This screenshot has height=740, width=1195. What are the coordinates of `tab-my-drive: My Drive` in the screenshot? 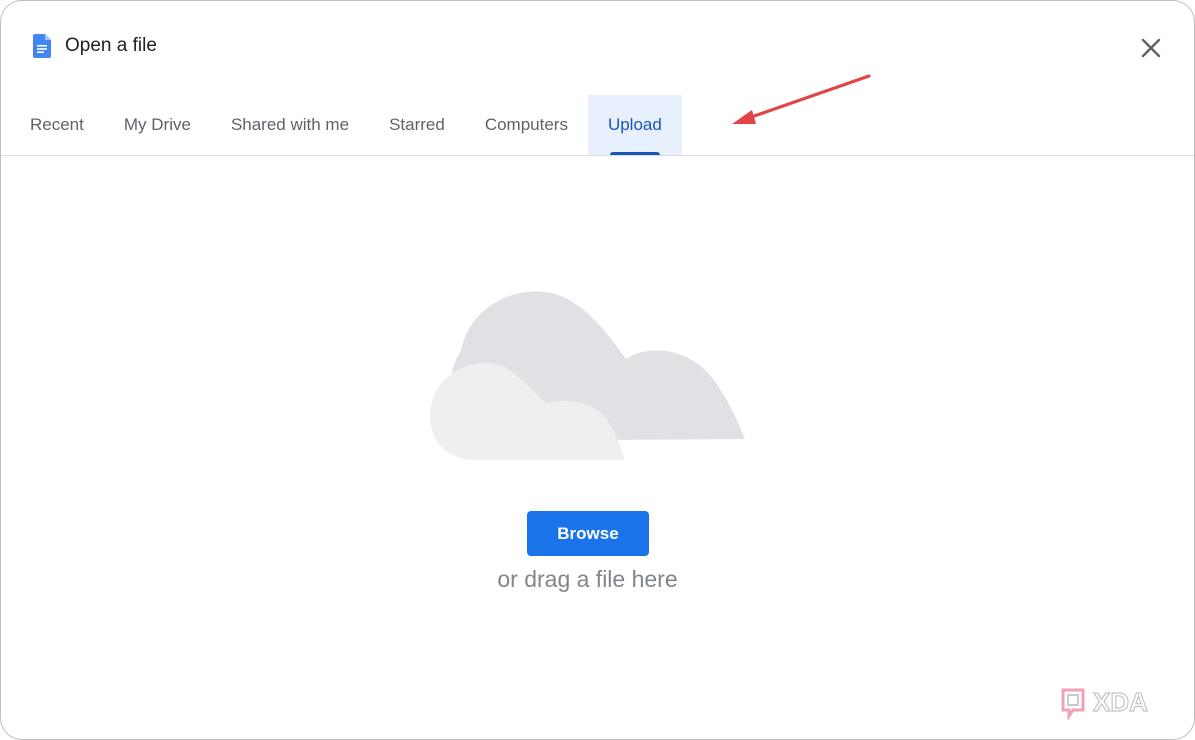 It's located at (157, 125).